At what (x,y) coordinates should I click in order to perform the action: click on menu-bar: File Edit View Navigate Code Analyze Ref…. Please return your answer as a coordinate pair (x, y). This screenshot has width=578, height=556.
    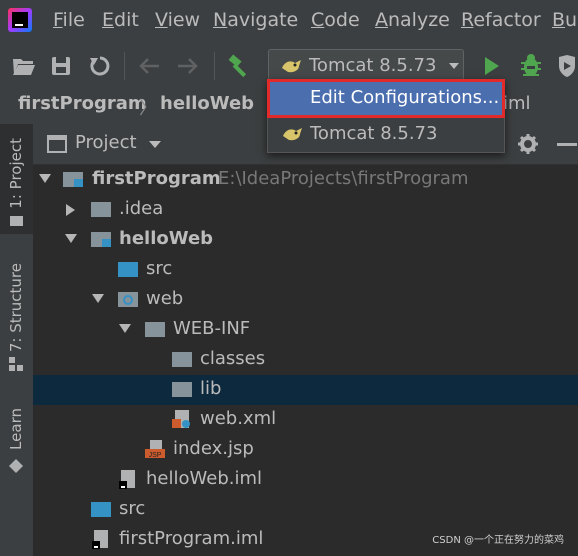
    Looking at the image, I should click on (289, 22).